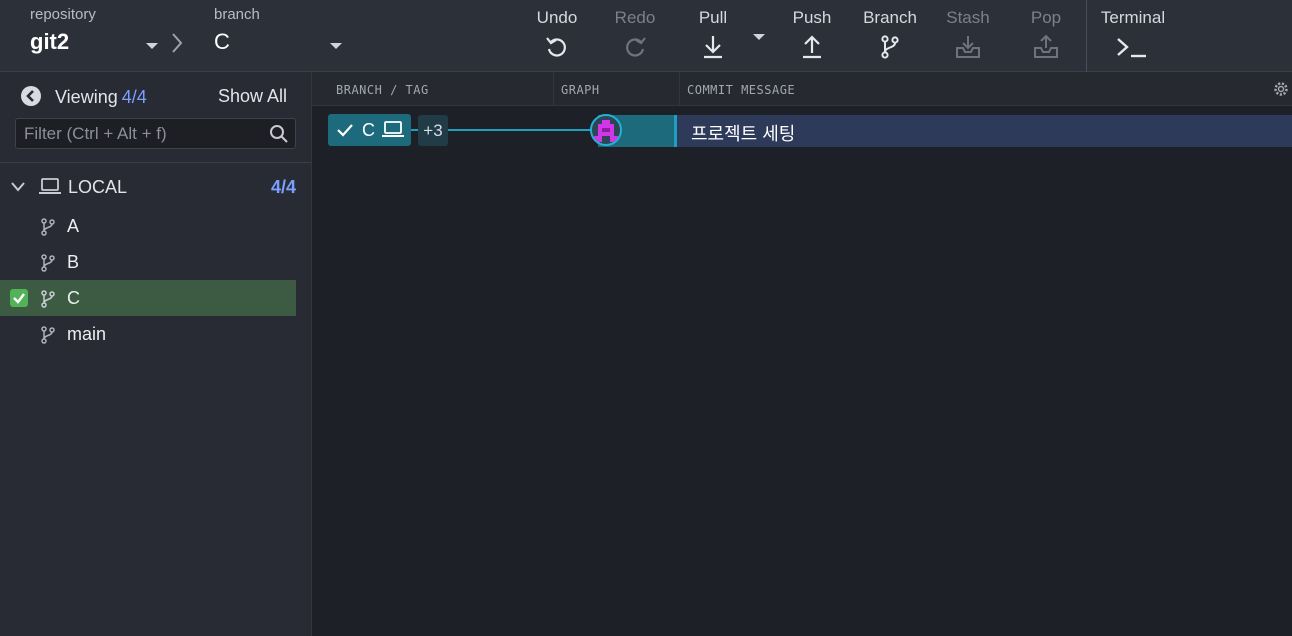 The image size is (1292, 636). What do you see at coordinates (741, 90) in the screenshot?
I see `column-commit-message: COMMIT MESSAGE` at bounding box center [741, 90].